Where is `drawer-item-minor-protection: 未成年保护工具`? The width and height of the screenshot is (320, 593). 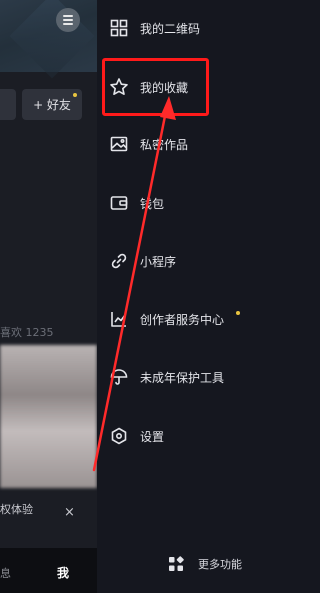
drawer-item-minor-protection: 未成年保护工具 is located at coordinates (207, 377).